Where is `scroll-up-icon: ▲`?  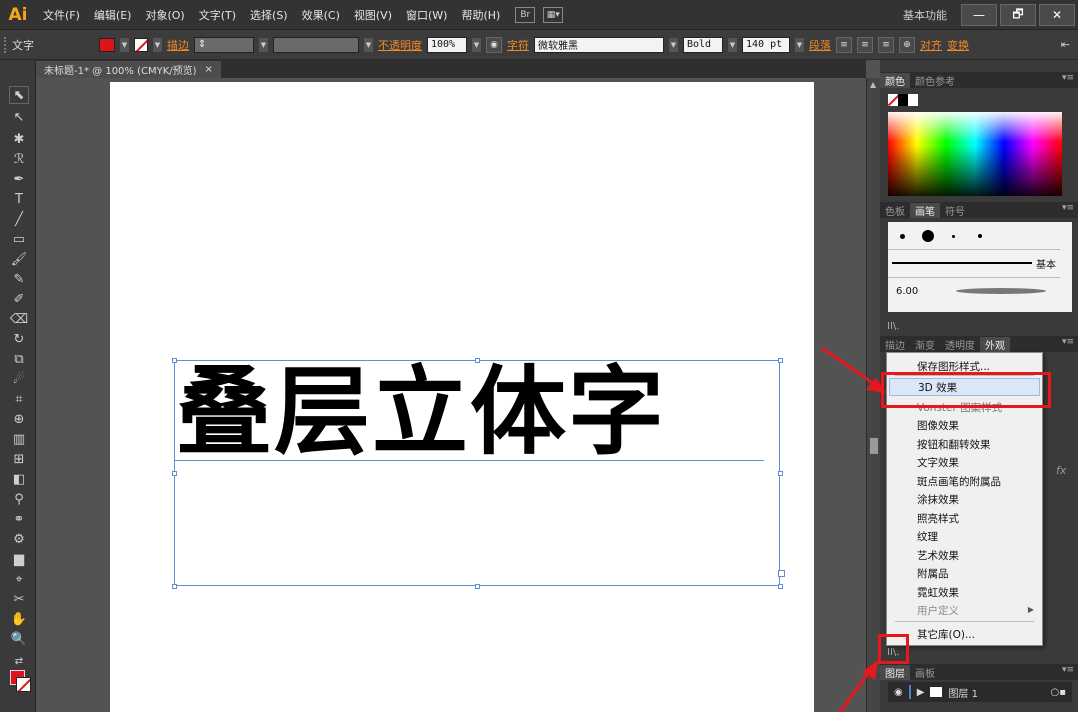 scroll-up-icon: ▲ is located at coordinates (873, 84).